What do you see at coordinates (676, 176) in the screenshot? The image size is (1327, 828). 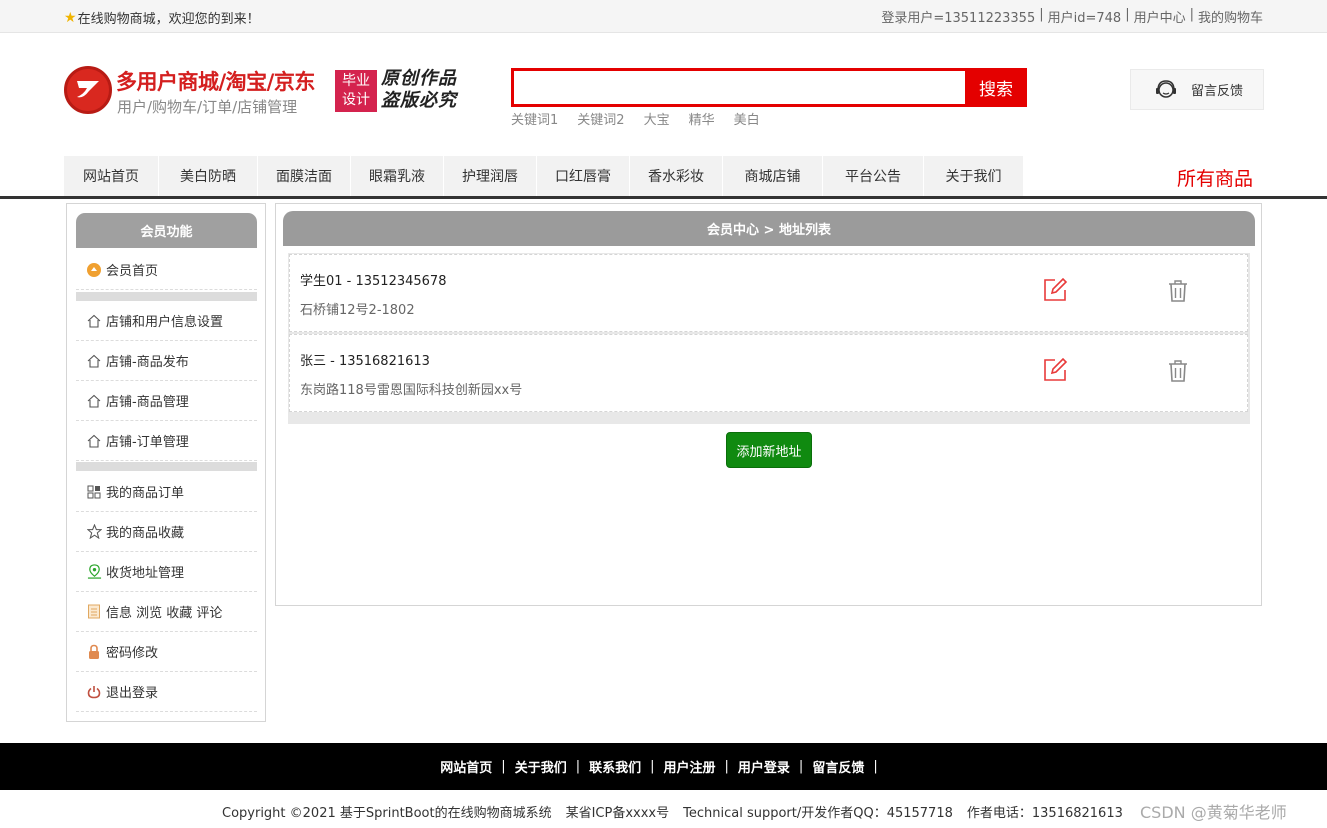 I see `nav-perfume: 香水彩妆` at bounding box center [676, 176].